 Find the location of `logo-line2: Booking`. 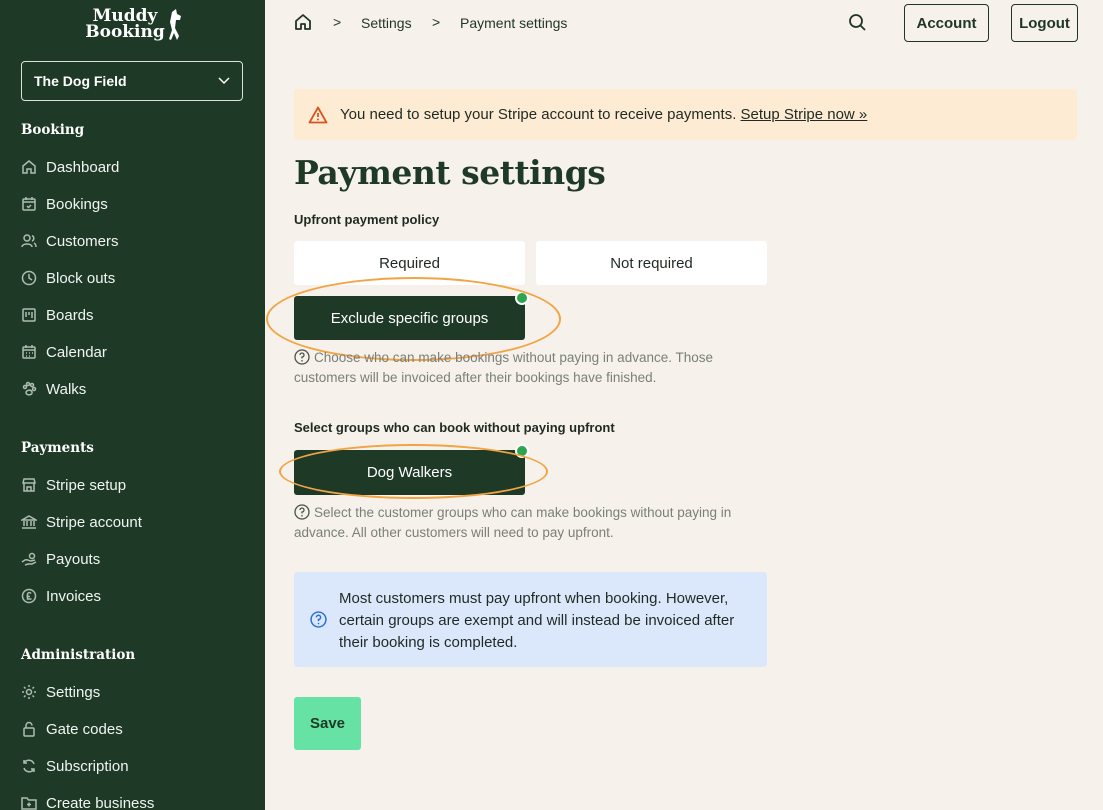

logo-line2: Booking is located at coordinates (125, 32).